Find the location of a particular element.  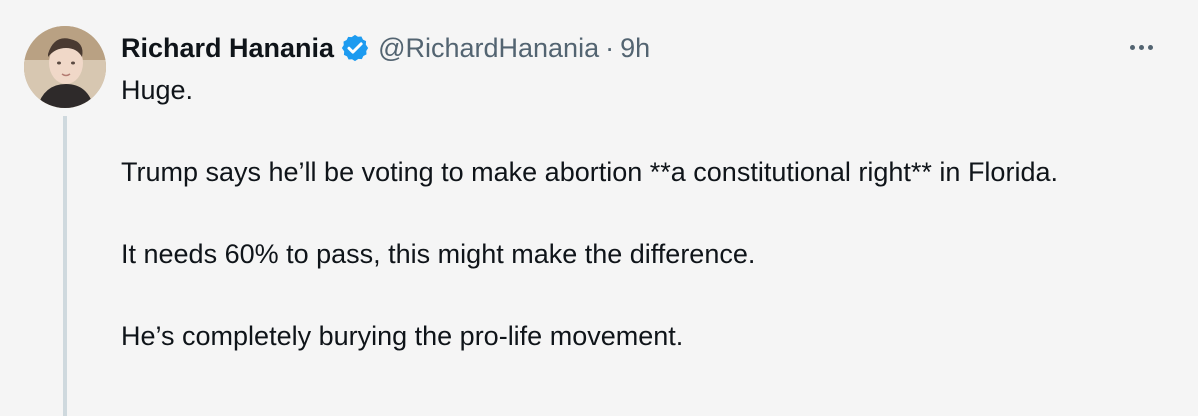

tweet-paragraph: Huge. is located at coordinates (157, 90).